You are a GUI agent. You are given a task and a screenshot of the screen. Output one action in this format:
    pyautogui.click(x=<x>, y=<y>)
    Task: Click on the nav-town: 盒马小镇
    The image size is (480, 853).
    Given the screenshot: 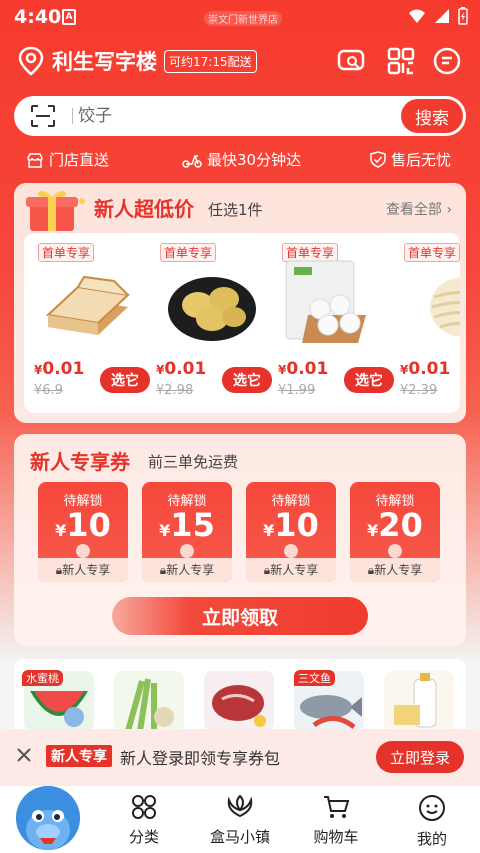 What is the action you would take?
    pyautogui.click(x=240, y=820)
    